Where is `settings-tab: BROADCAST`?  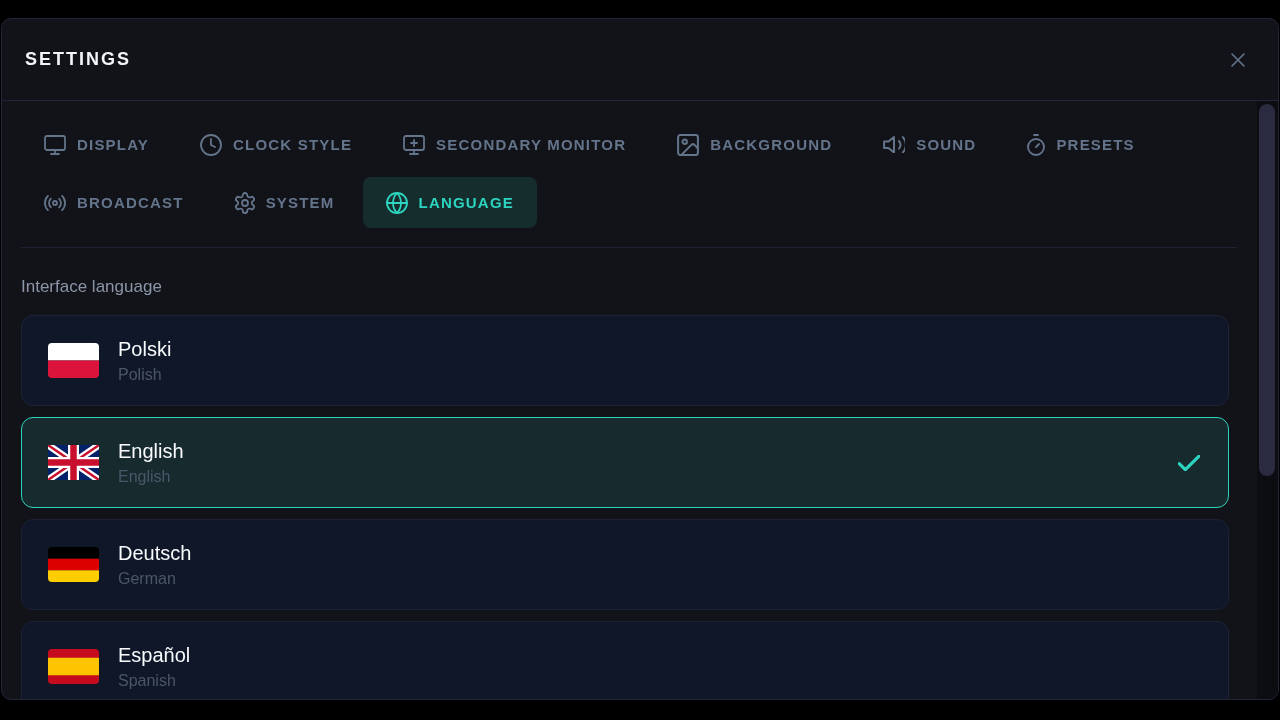
settings-tab: BROADCAST is located at coordinates (114, 202).